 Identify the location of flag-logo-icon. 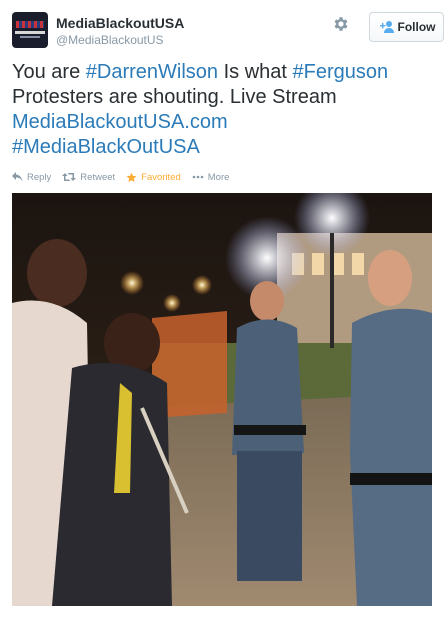
(30, 24).